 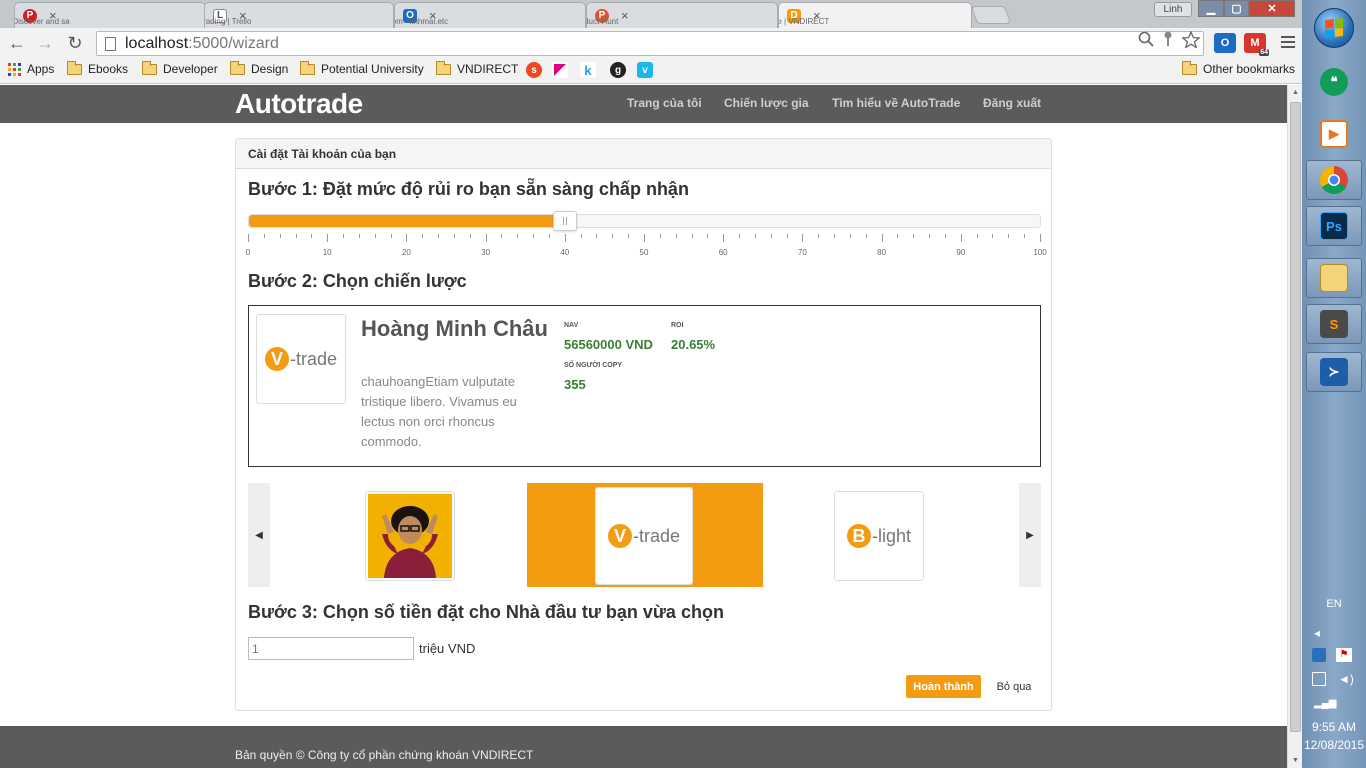 What do you see at coordinates (1344, 655) in the screenshot?
I see `action-center-flag-icon: ⚑` at bounding box center [1344, 655].